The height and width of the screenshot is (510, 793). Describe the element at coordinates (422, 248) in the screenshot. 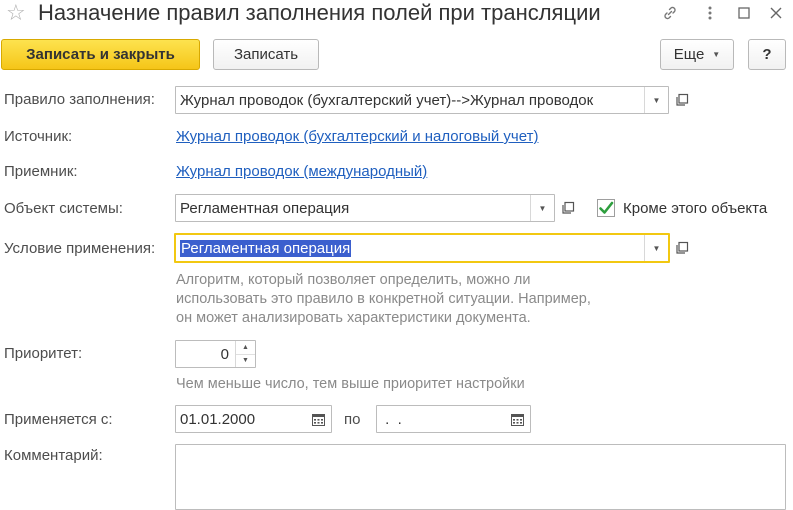

I see `condition-field: Регламентная операция ▼` at that location.